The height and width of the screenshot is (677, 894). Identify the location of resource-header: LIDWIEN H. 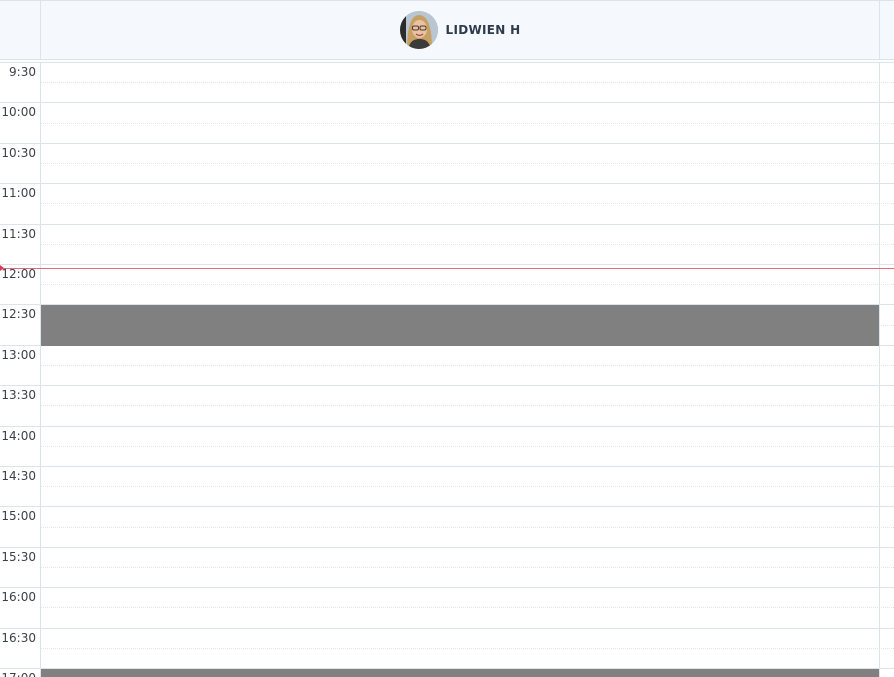
(460, 30).